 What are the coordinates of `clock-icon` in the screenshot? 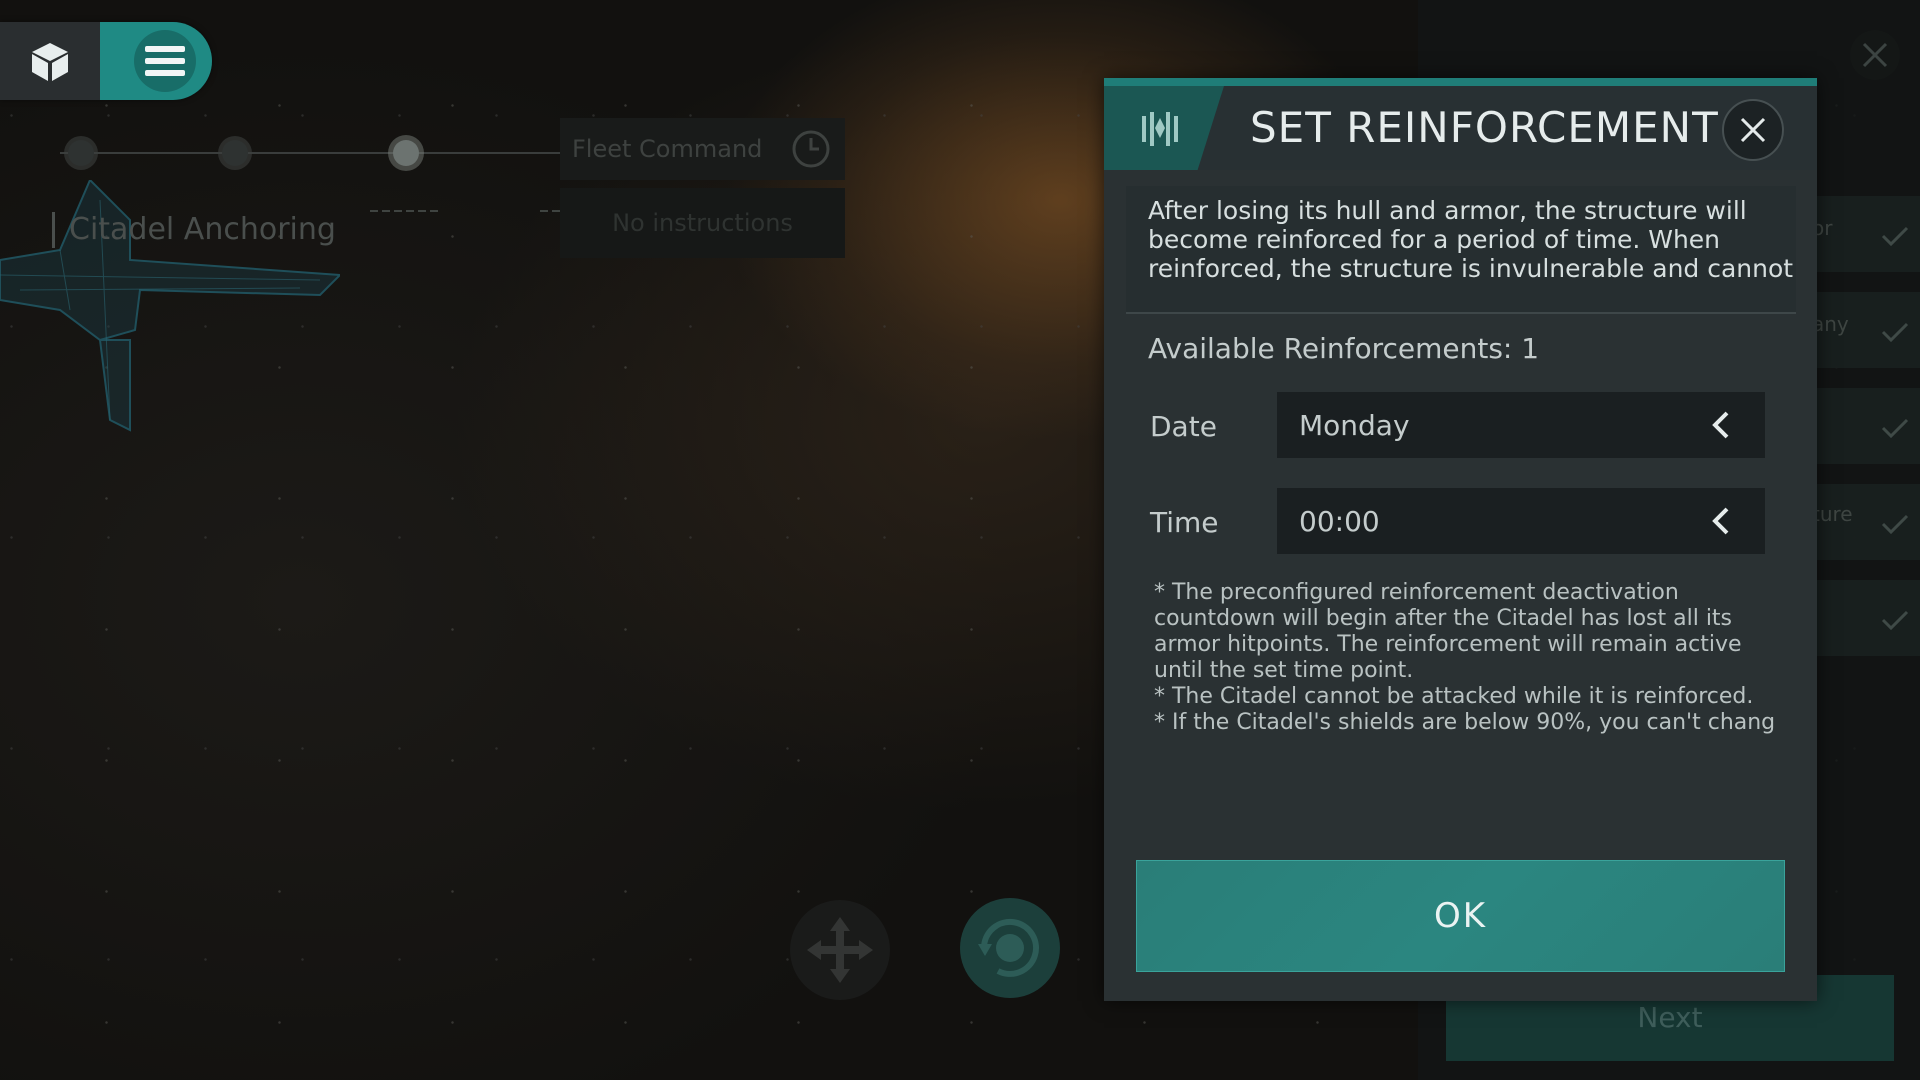 It's located at (811, 149).